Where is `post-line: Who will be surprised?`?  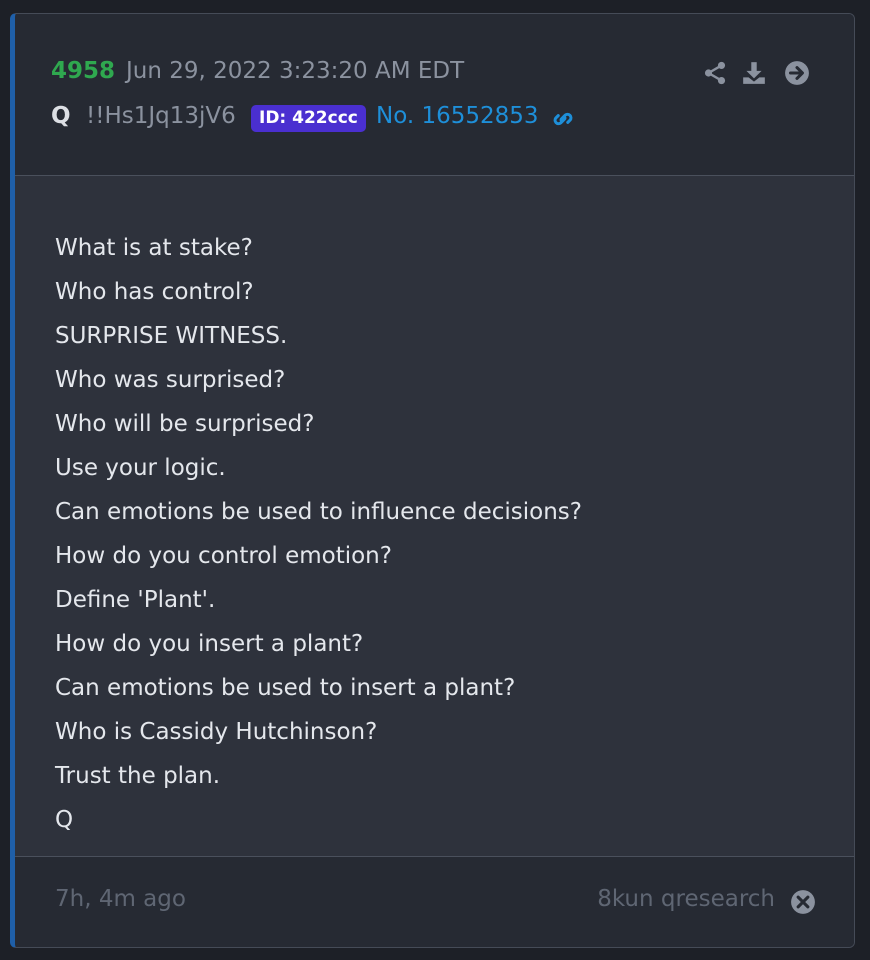 post-line: Who will be surprised? is located at coordinates (185, 424).